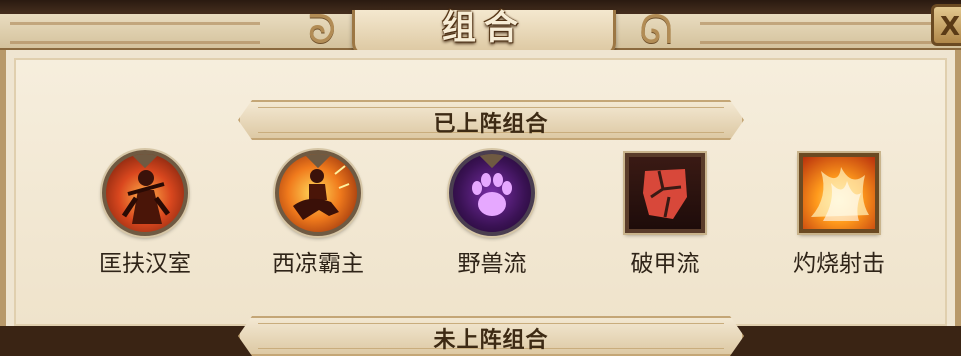  I want to click on title-bar: ᘐ ᘏ 组合, so click(480, 32).